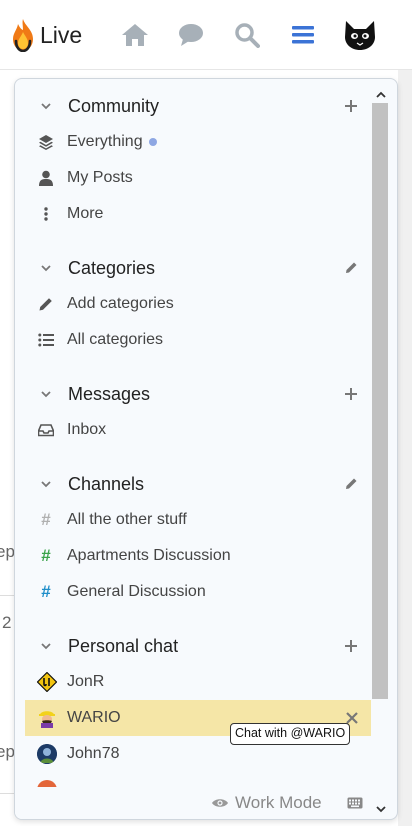 This screenshot has height=826, width=412. Describe the element at coordinates (355, 803) in the screenshot. I see `keyboard-icon` at that location.